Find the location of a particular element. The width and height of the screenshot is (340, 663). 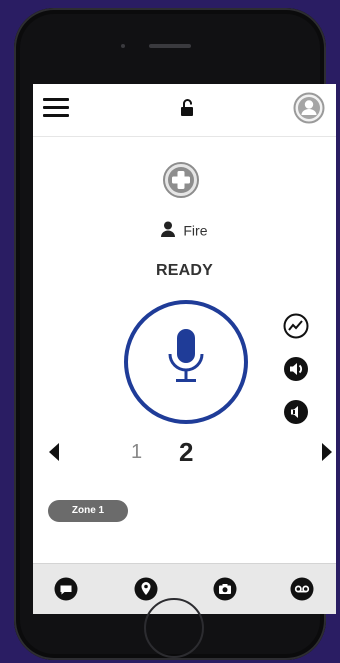

page-number-2-current: 2 is located at coordinates (186, 452).